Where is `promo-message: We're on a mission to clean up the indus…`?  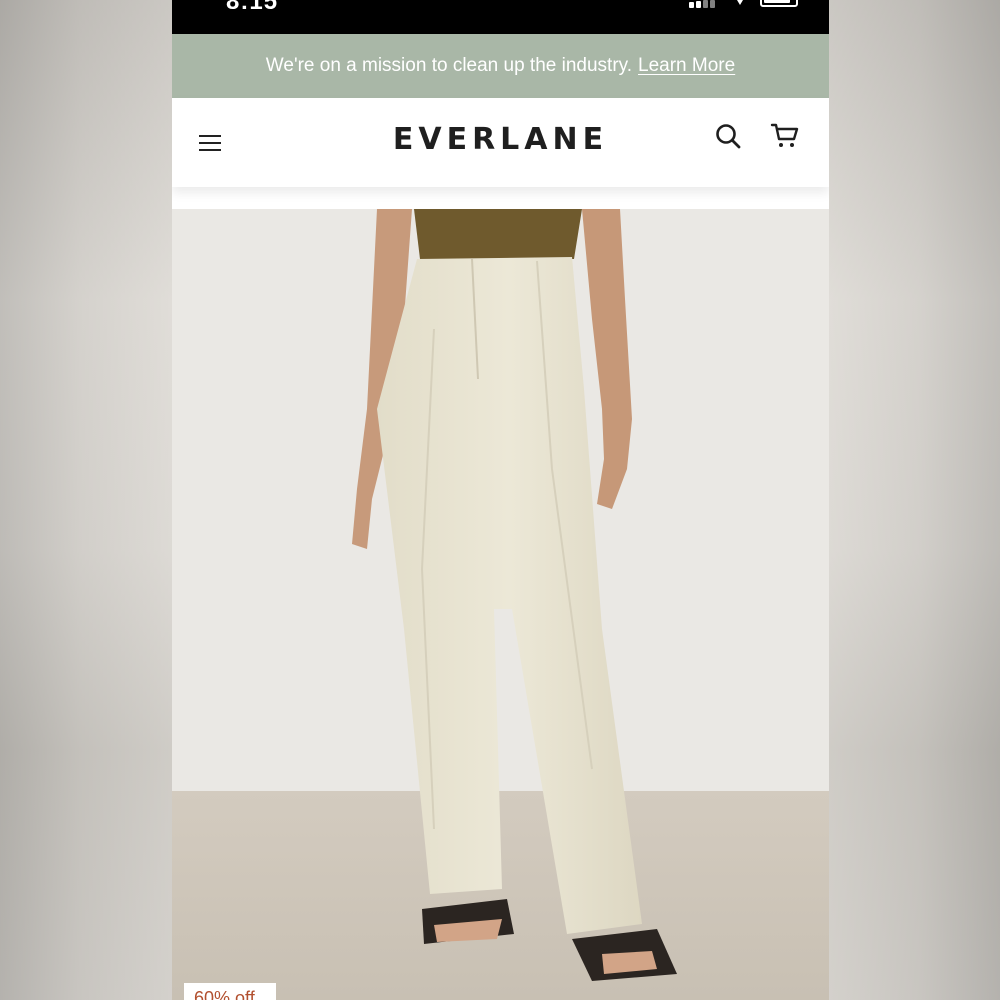 promo-message: We're on a mission to clean up the indus… is located at coordinates (449, 65).